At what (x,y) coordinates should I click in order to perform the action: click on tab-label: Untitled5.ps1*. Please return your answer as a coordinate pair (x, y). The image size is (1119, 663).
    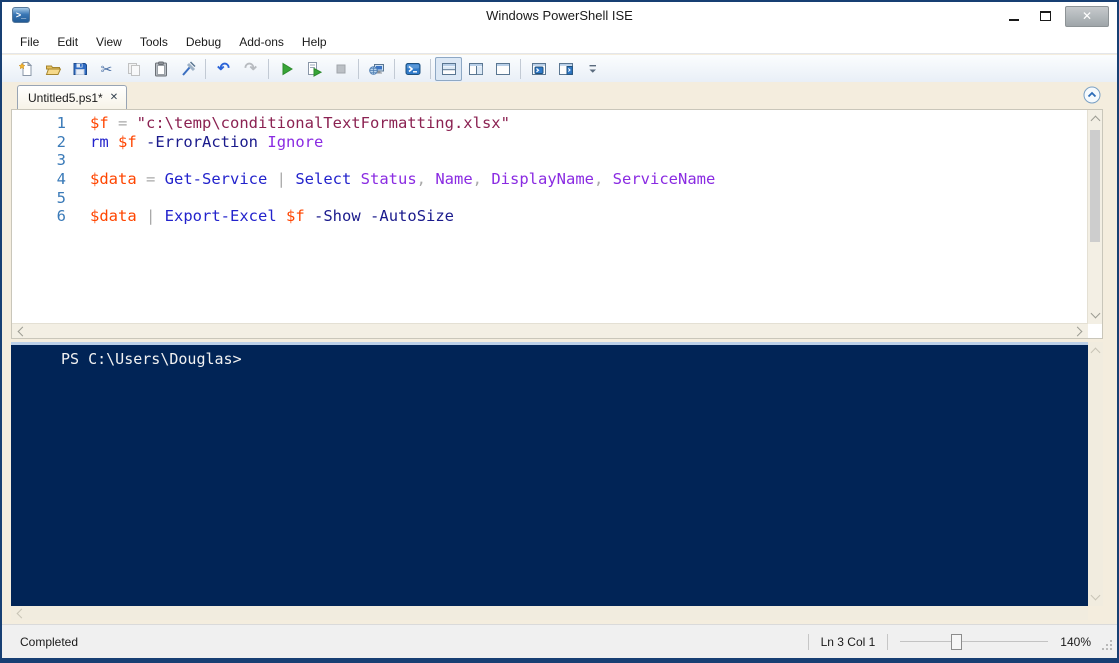
    Looking at the image, I should click on (65, 97).